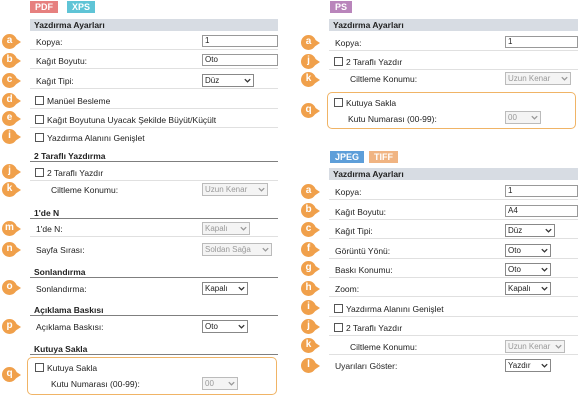  I want to click on page-order-select: Soldan Sağa, so click(237, 249).